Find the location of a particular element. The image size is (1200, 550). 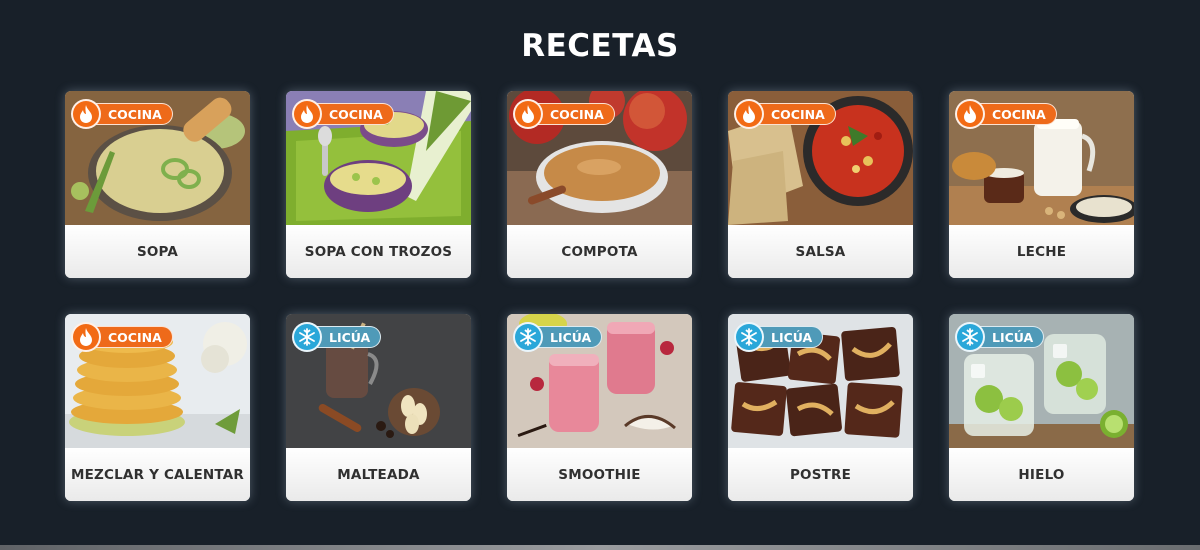

recipe-card-leche: COCINA LECHE is located at coordinates (1041, 184).